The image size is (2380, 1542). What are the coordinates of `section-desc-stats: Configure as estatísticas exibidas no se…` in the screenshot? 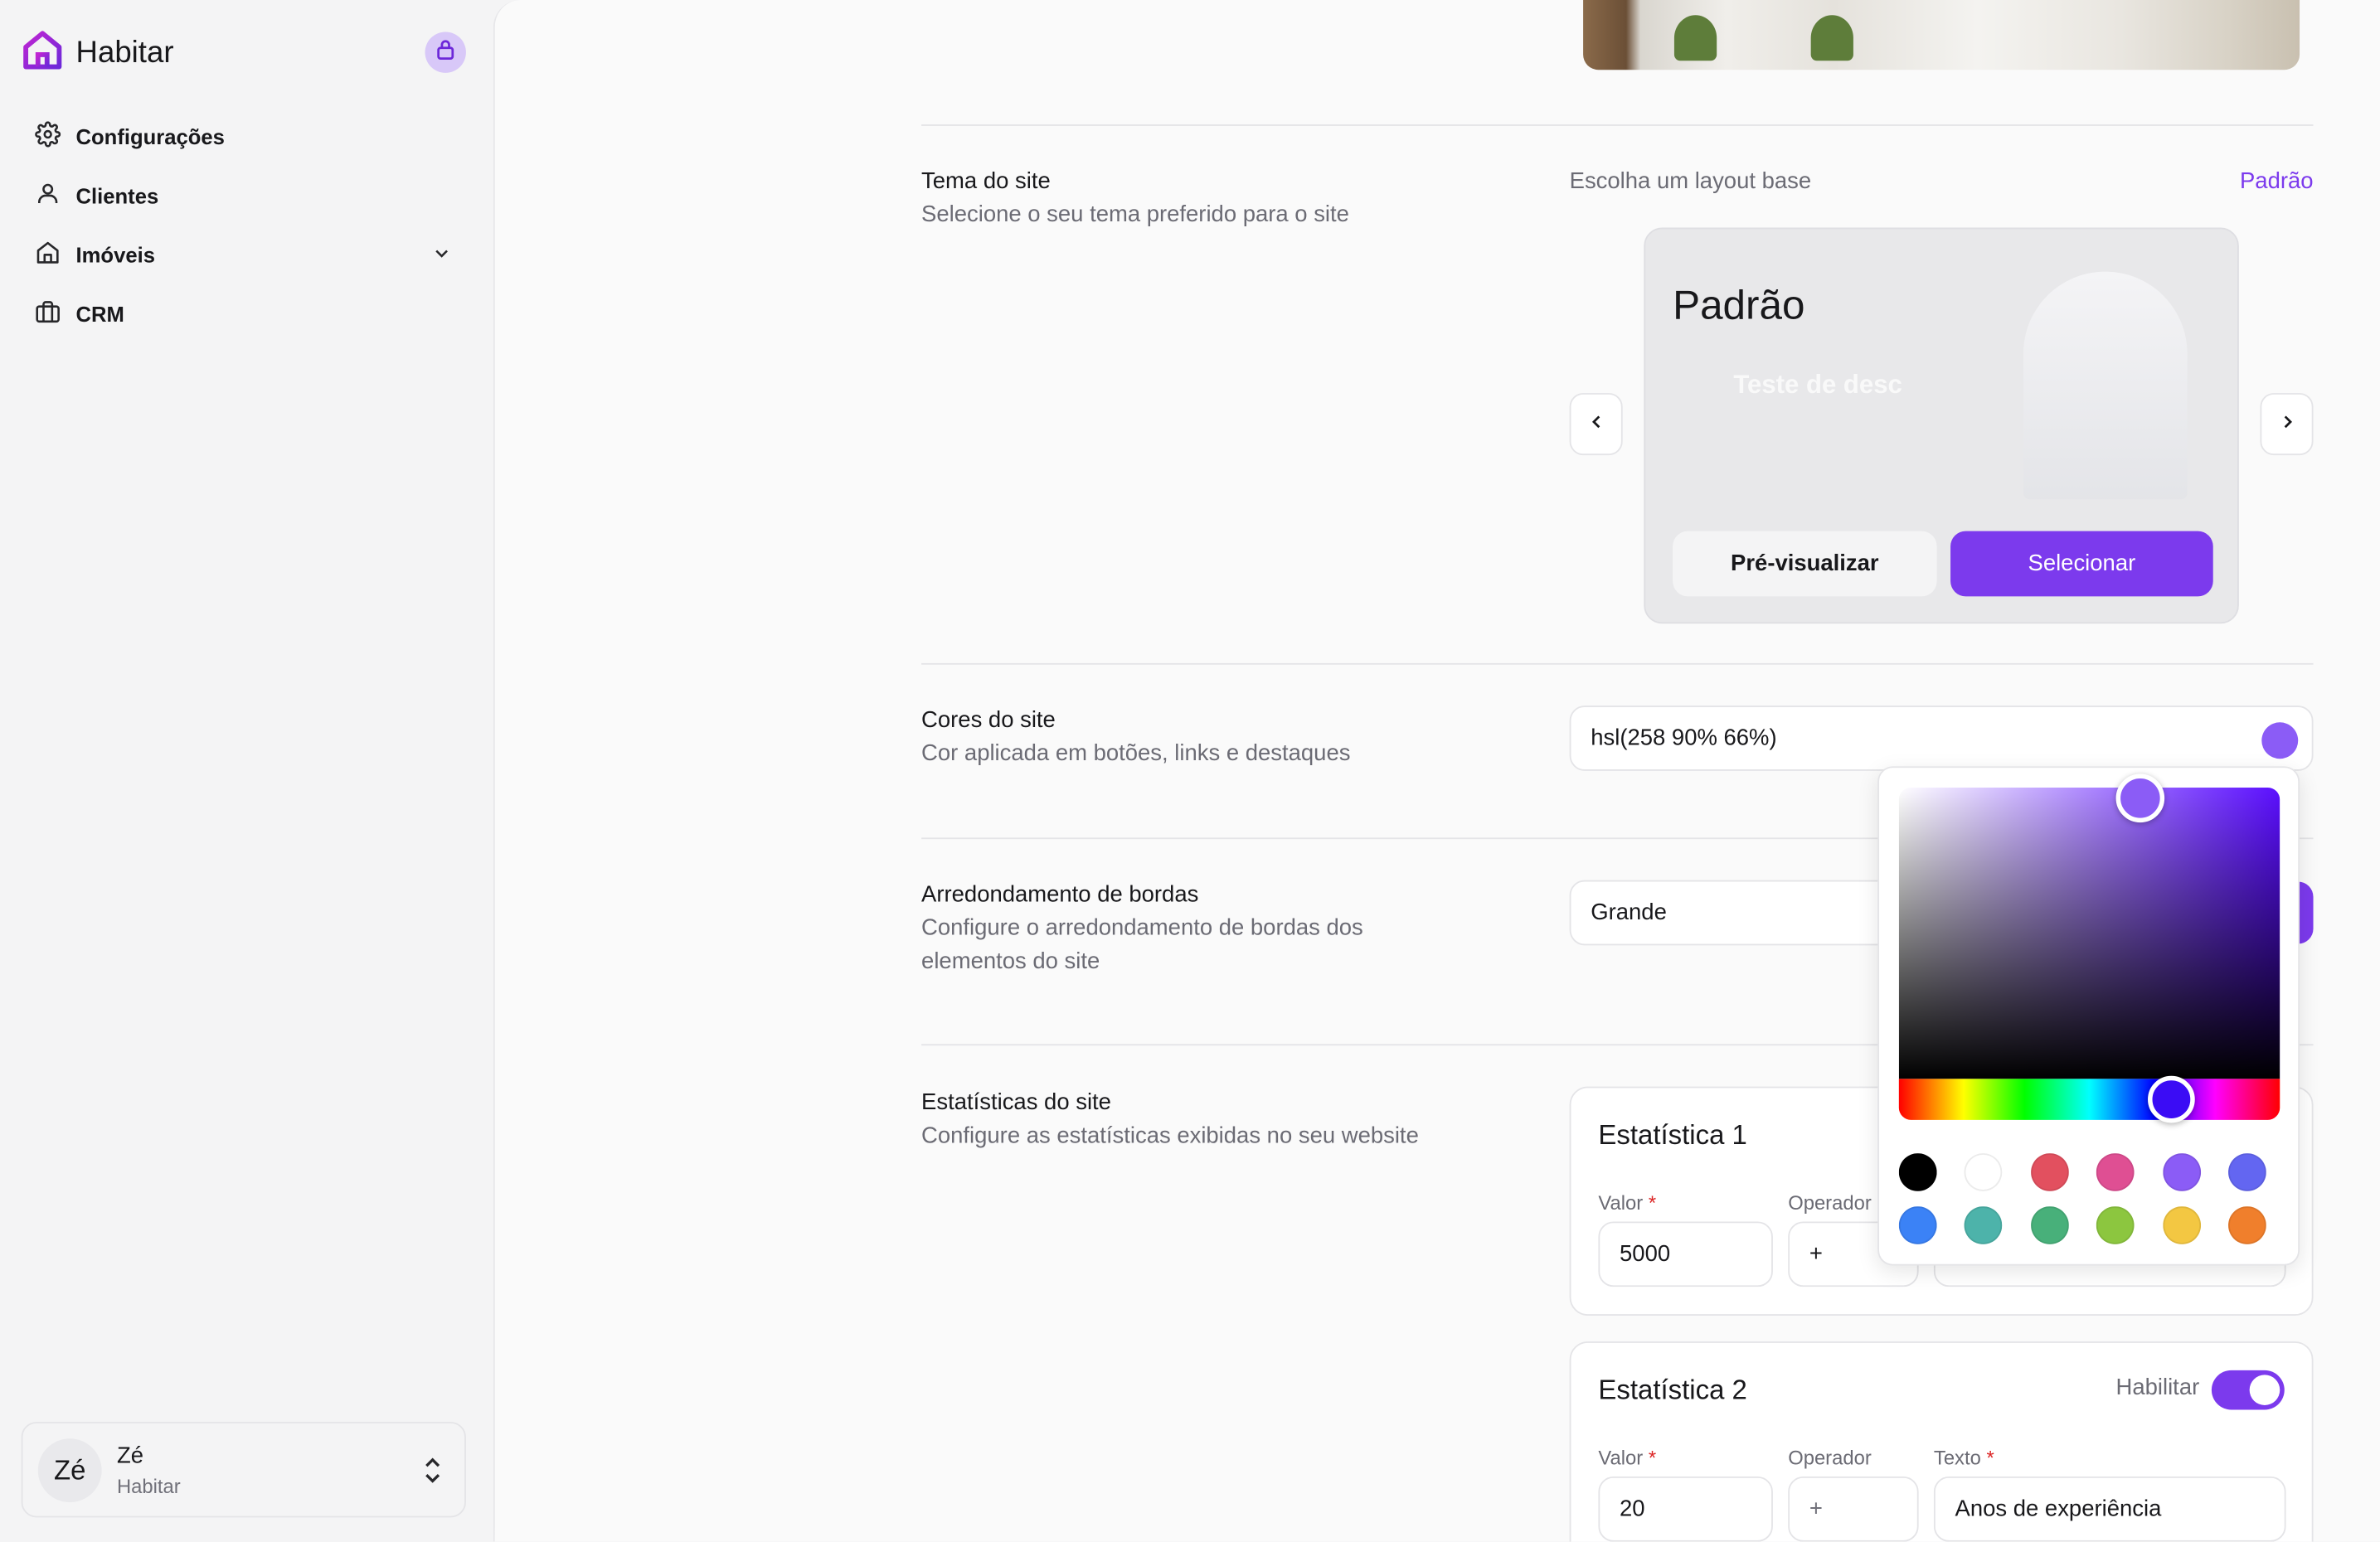 It's located at (1170, 1136).